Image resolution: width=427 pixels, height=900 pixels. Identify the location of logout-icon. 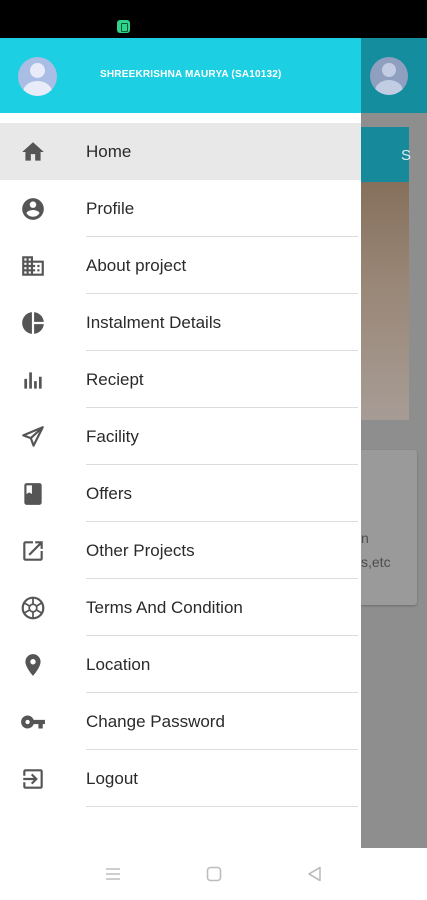
(33, 779).